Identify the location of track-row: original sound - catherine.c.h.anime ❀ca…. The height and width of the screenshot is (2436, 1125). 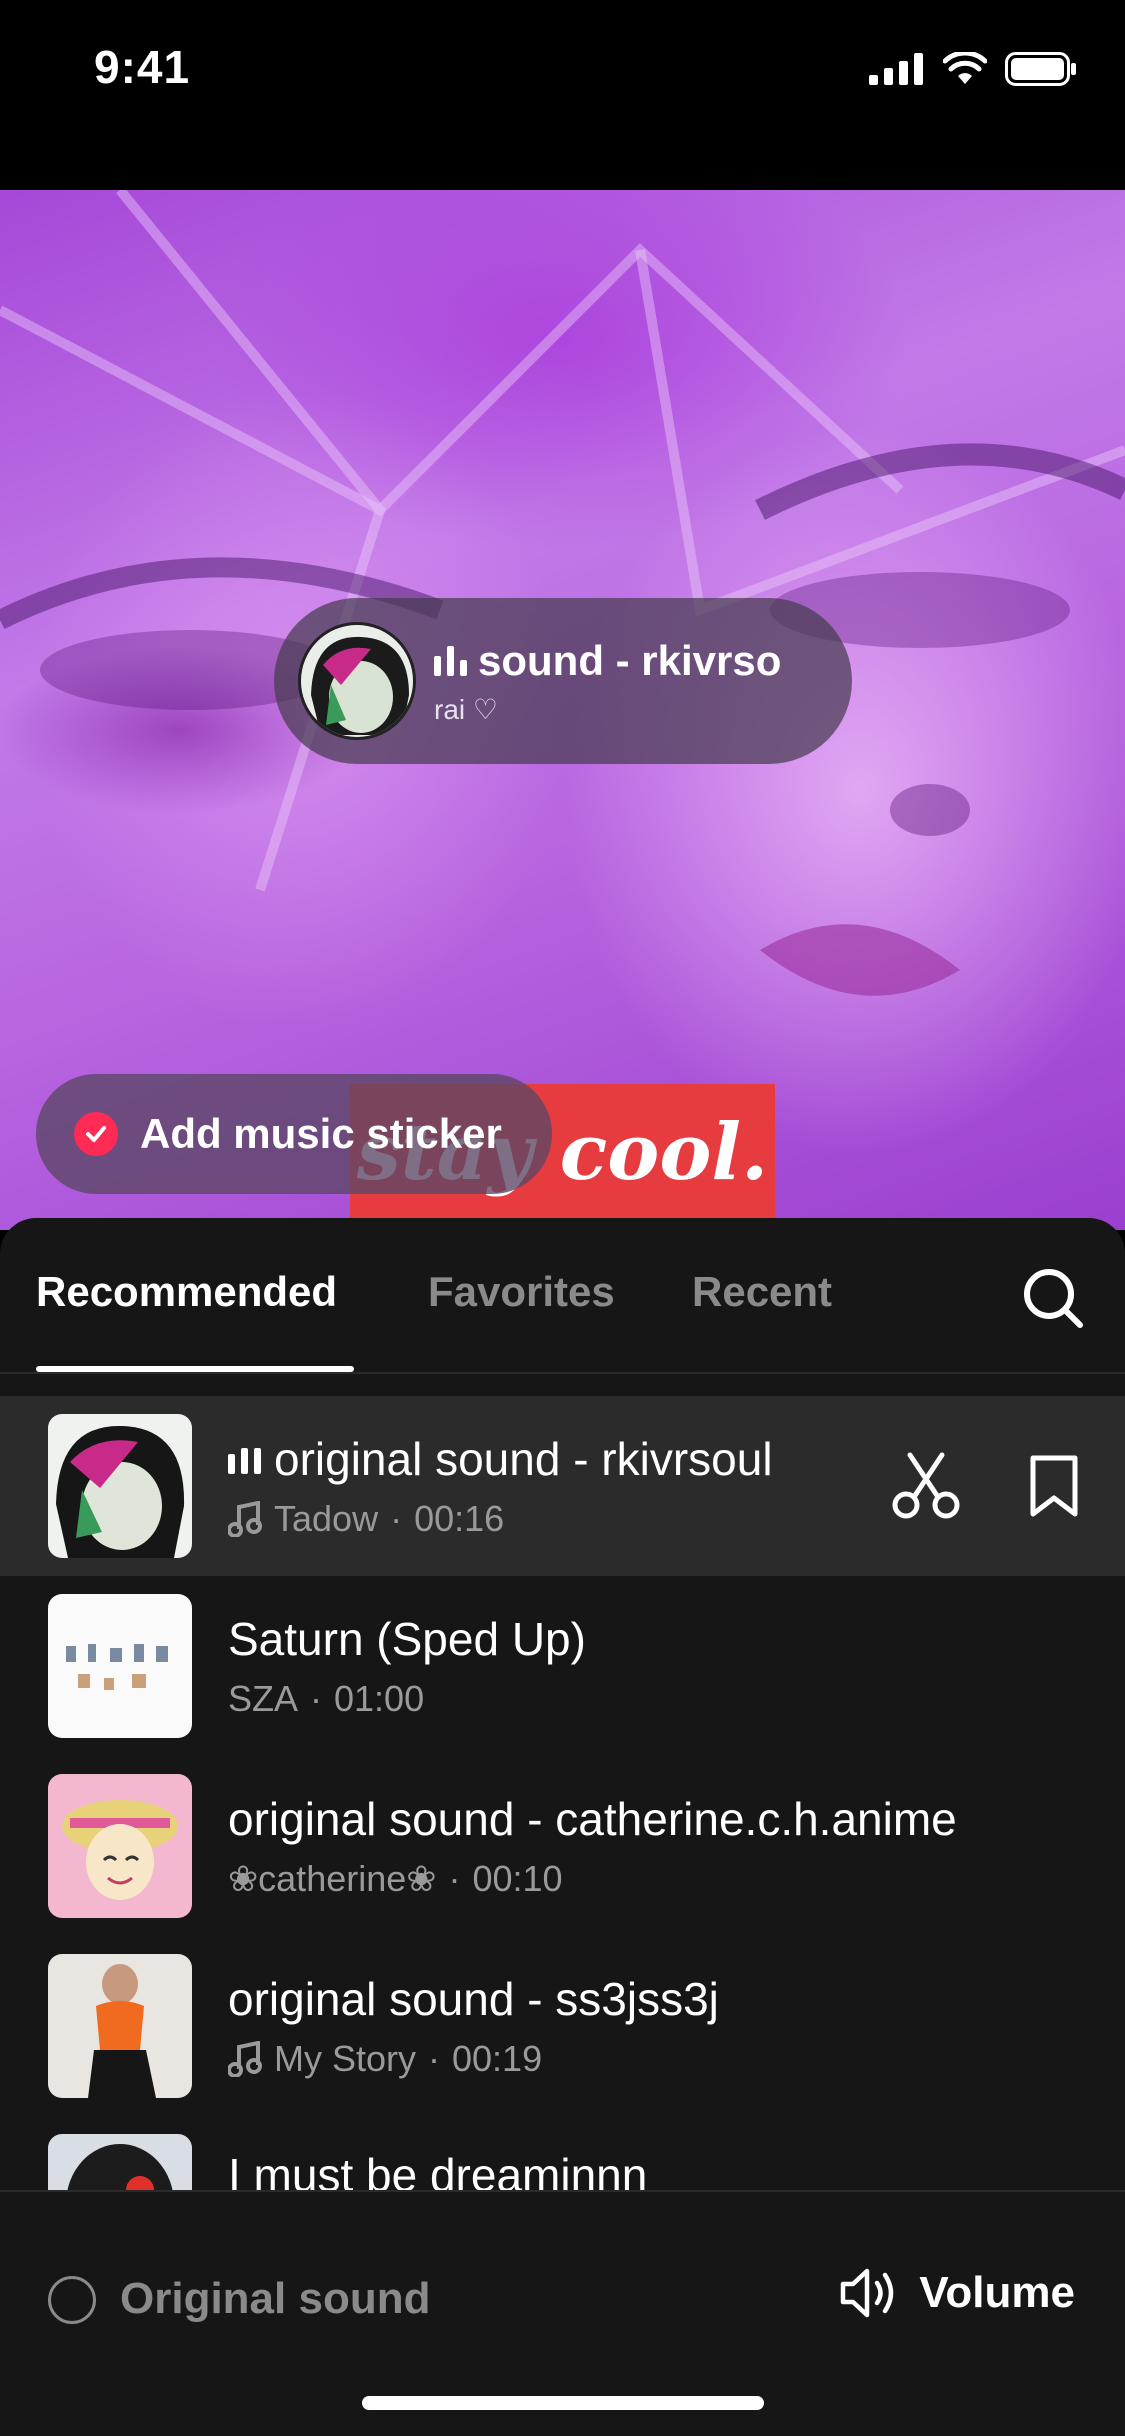
(562, 1846).